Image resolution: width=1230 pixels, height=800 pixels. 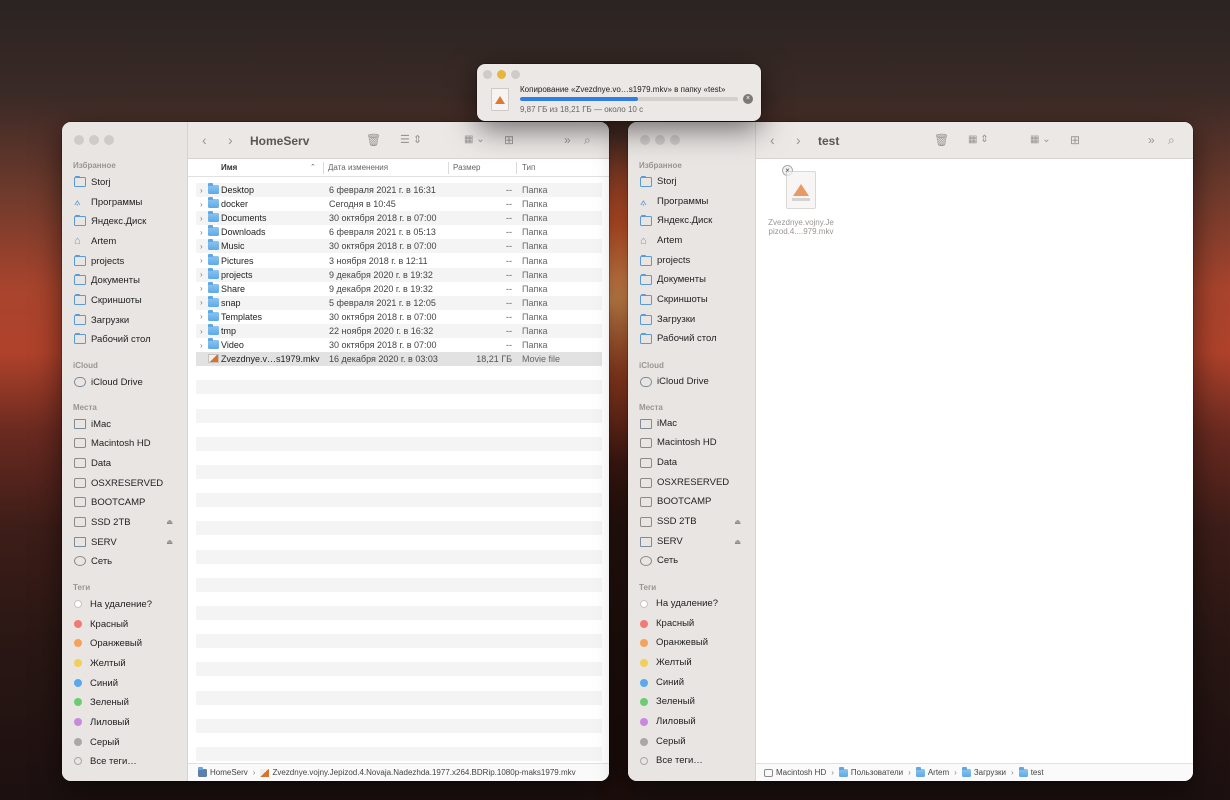 I want to click on path-segment: Artem, so click(x=938, y=772).